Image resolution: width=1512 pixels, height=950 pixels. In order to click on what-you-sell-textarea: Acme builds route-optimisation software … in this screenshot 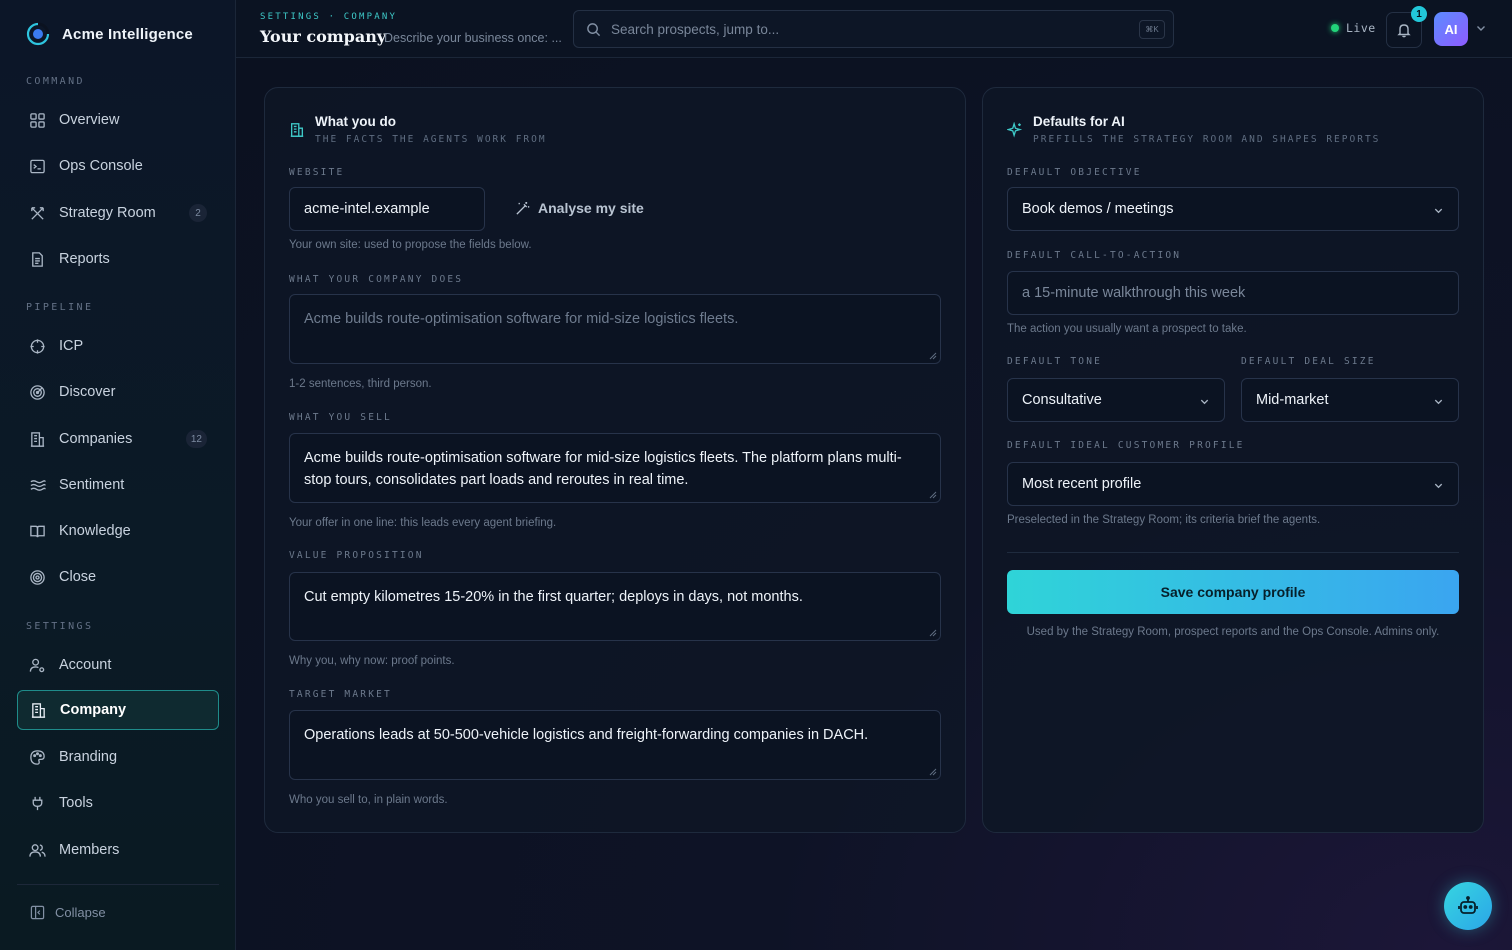, I will do `click(615, 468)`.